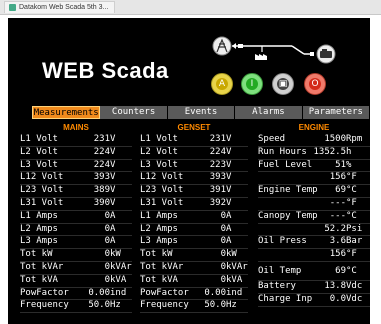  Describe the element at coordinates (272, 139) in the screenshot. I see `engine-row-label: Speed` at that location.